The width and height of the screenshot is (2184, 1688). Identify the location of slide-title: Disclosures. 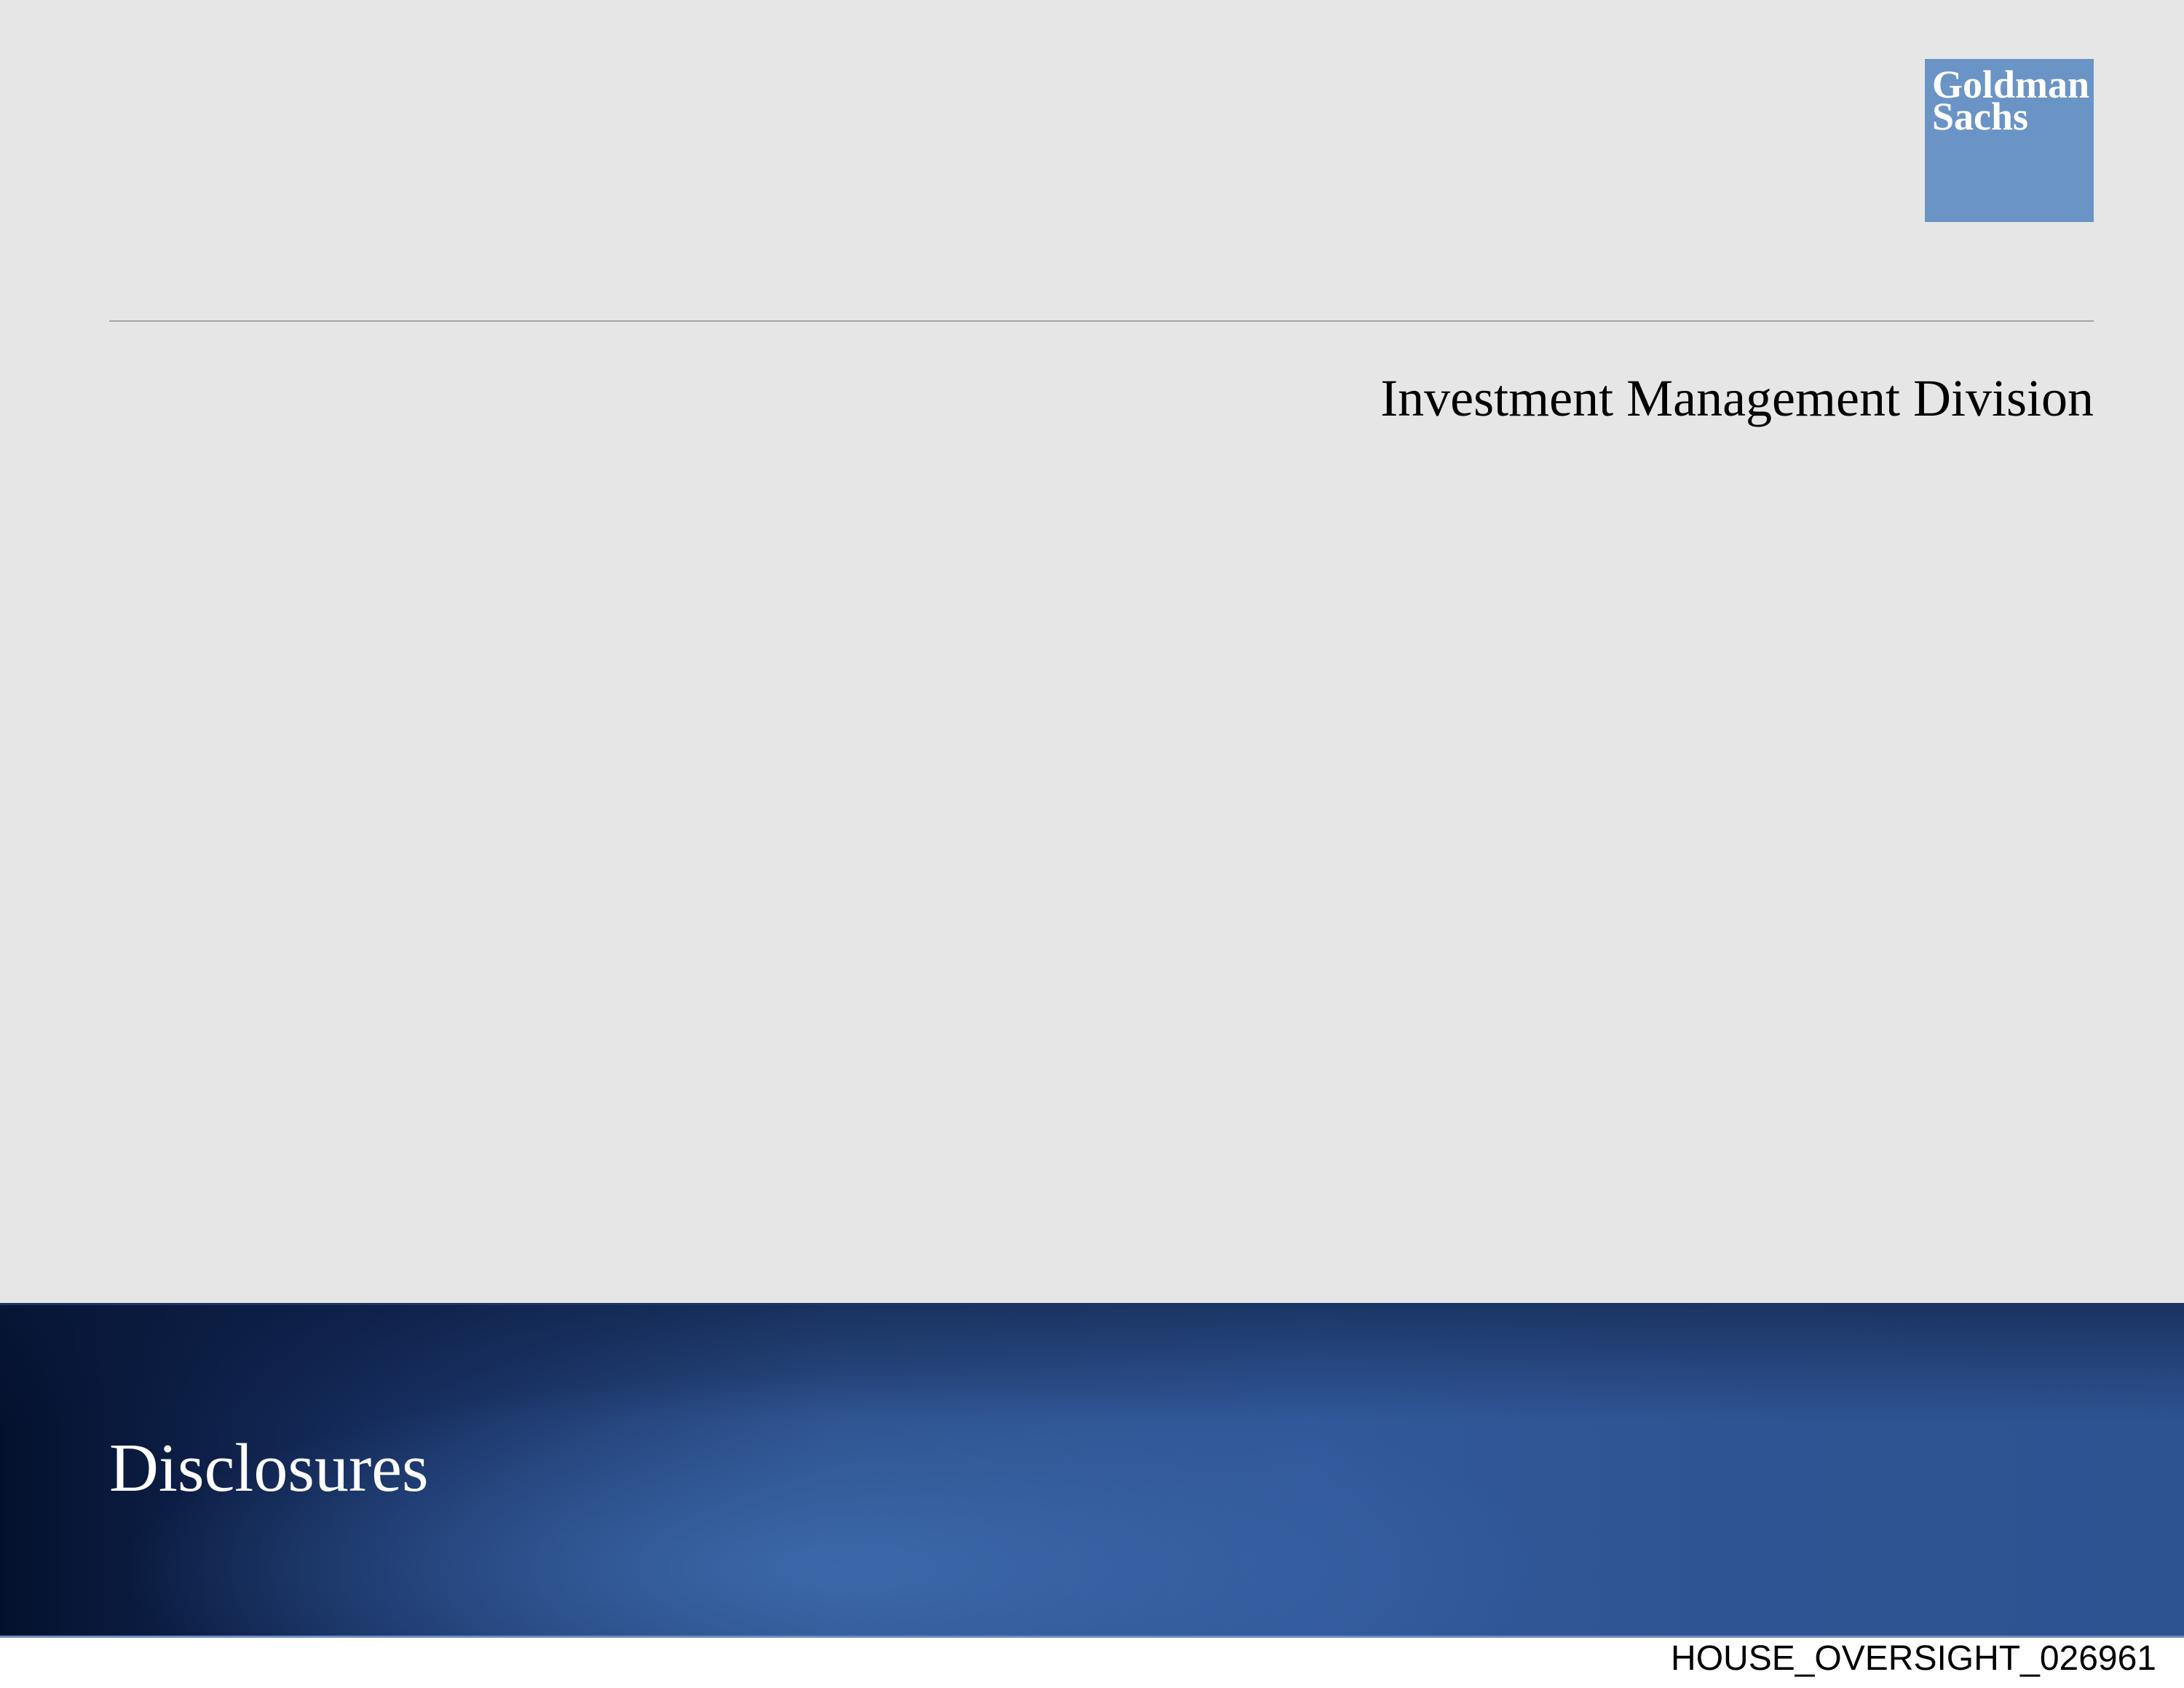
(269, 1468).